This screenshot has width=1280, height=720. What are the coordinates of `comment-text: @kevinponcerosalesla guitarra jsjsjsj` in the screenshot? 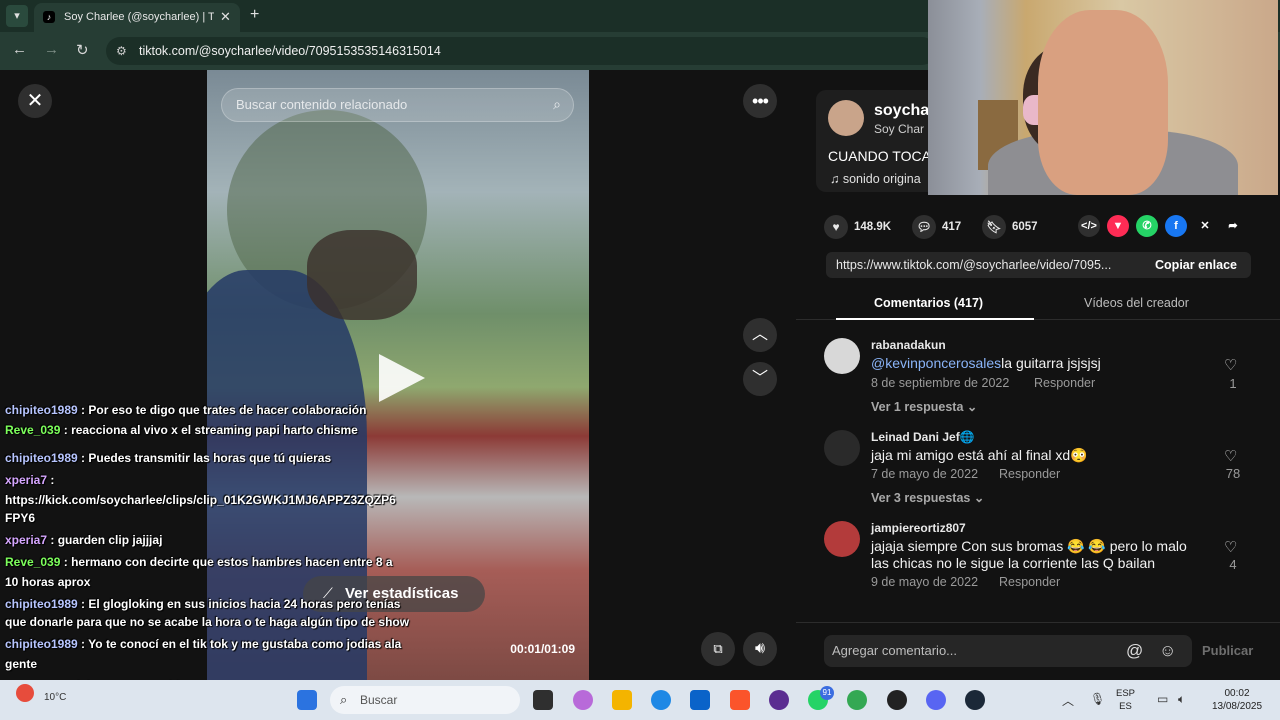 It's located at (1036, 363).